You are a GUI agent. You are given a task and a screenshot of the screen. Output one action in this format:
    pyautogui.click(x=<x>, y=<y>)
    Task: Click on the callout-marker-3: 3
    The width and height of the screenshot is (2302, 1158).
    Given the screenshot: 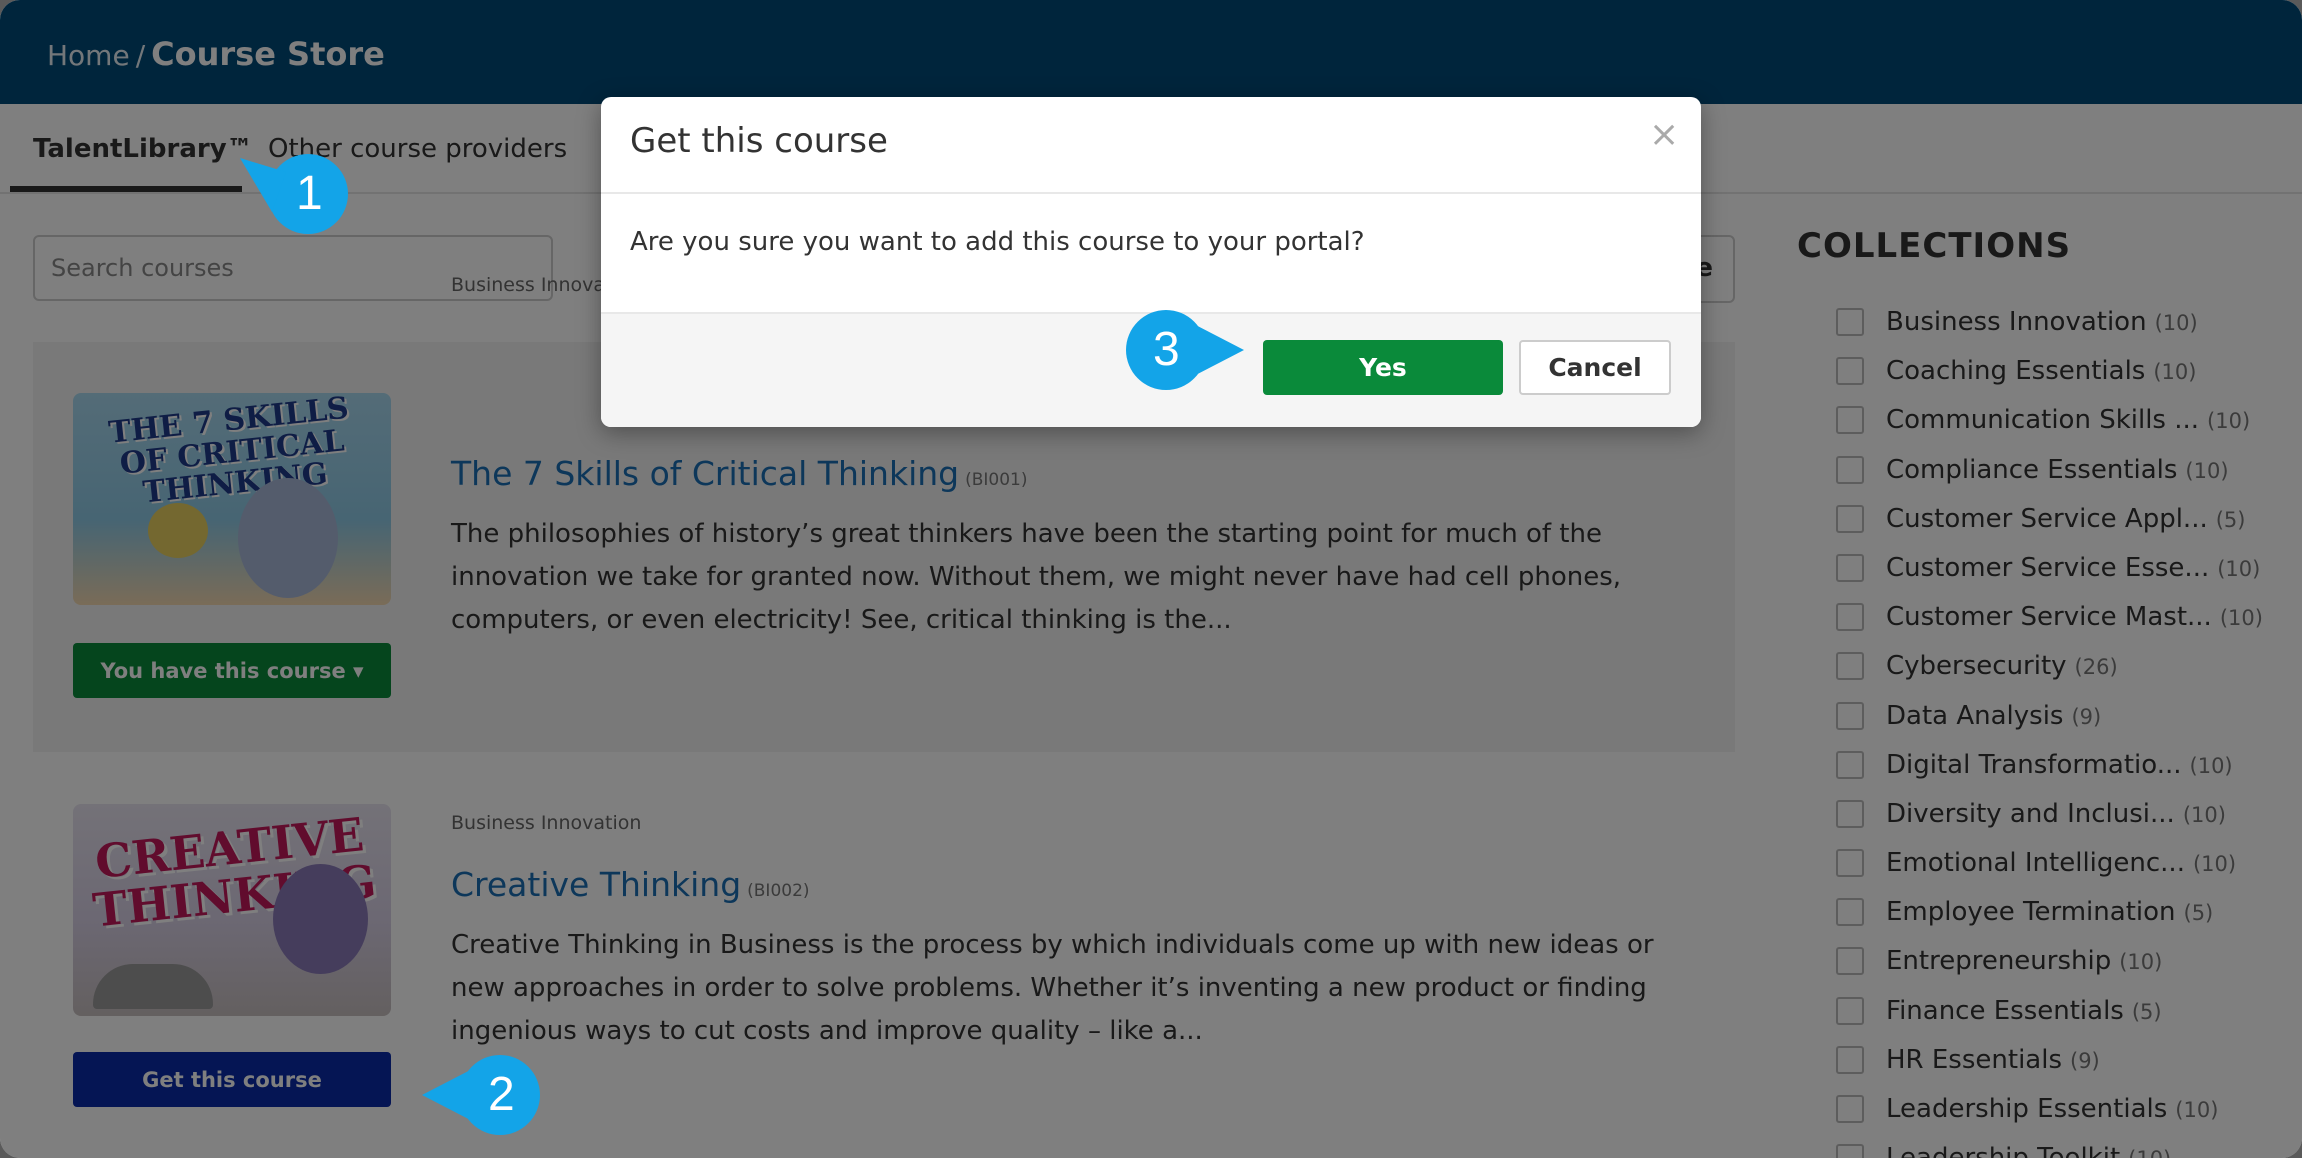 What is the action you would take?
    pyautogui.click(x=1185, y=350)
    